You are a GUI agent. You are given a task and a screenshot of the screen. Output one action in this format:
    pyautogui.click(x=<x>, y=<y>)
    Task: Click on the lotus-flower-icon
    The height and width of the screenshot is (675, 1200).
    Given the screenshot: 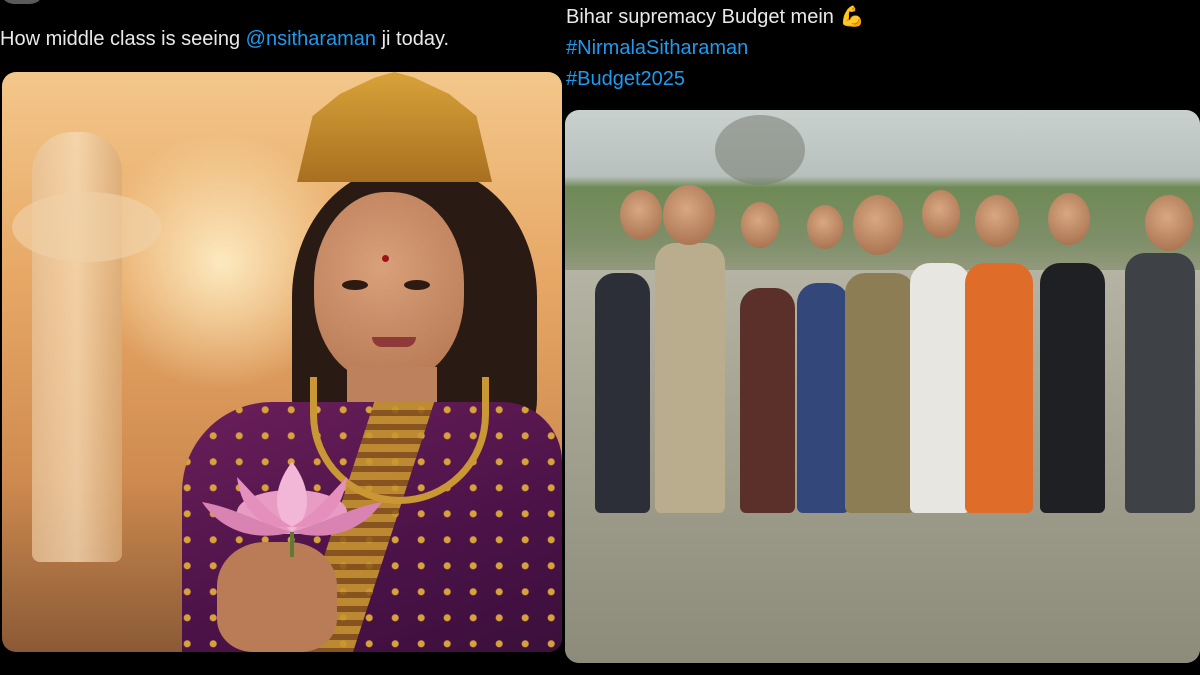 What is the action you would take?
    pyautogui.click(x=292, y=509)
    